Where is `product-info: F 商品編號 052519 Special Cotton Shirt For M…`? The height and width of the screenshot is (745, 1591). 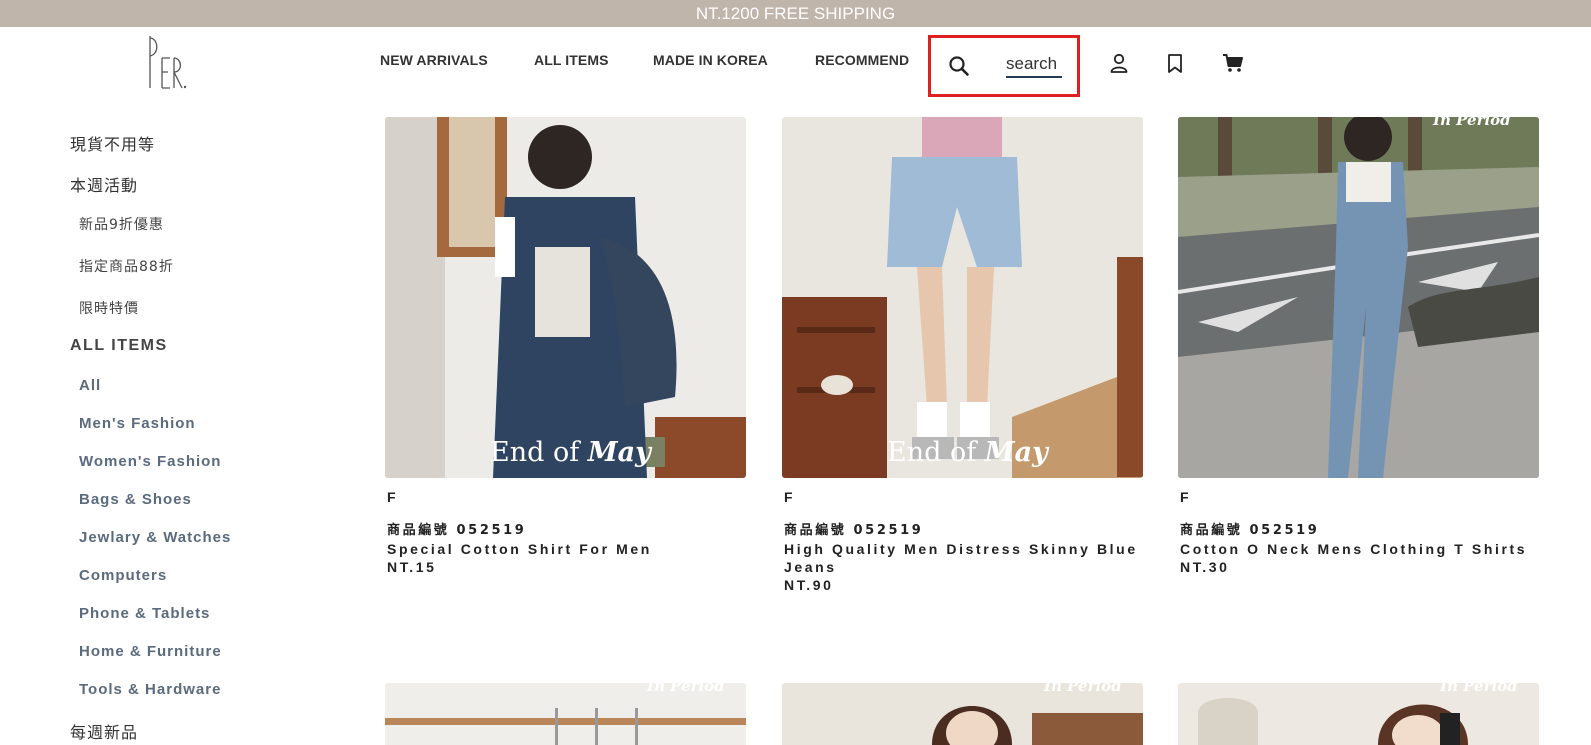
product-info: F 商品編號 052519 Special Cotton Shirt For M… is located at coordinates (567, 532).